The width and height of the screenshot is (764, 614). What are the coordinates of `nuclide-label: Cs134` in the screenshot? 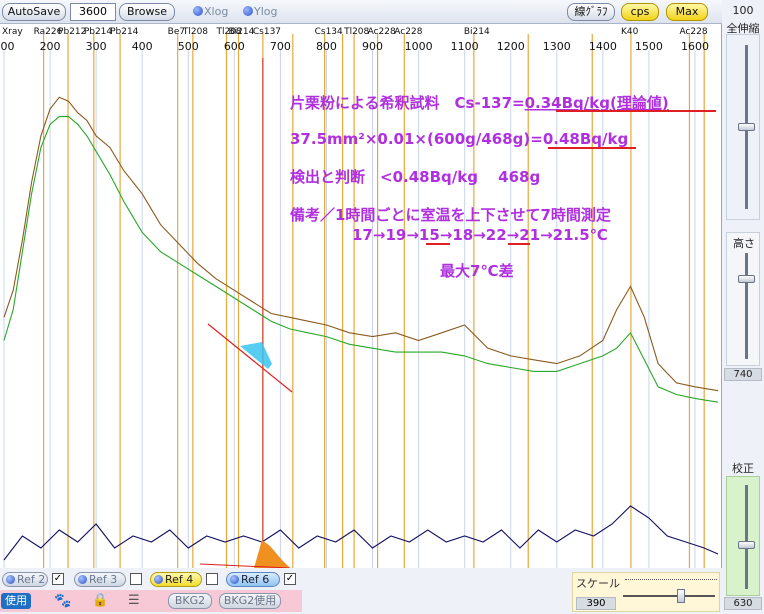 It's located at (329, 32).